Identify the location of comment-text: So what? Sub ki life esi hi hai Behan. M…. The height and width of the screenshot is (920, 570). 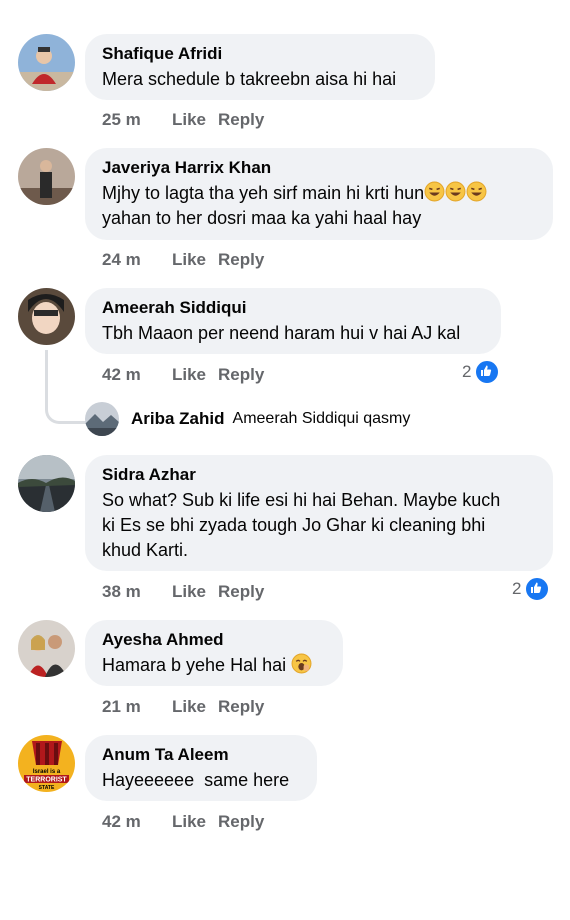
(319, 525).